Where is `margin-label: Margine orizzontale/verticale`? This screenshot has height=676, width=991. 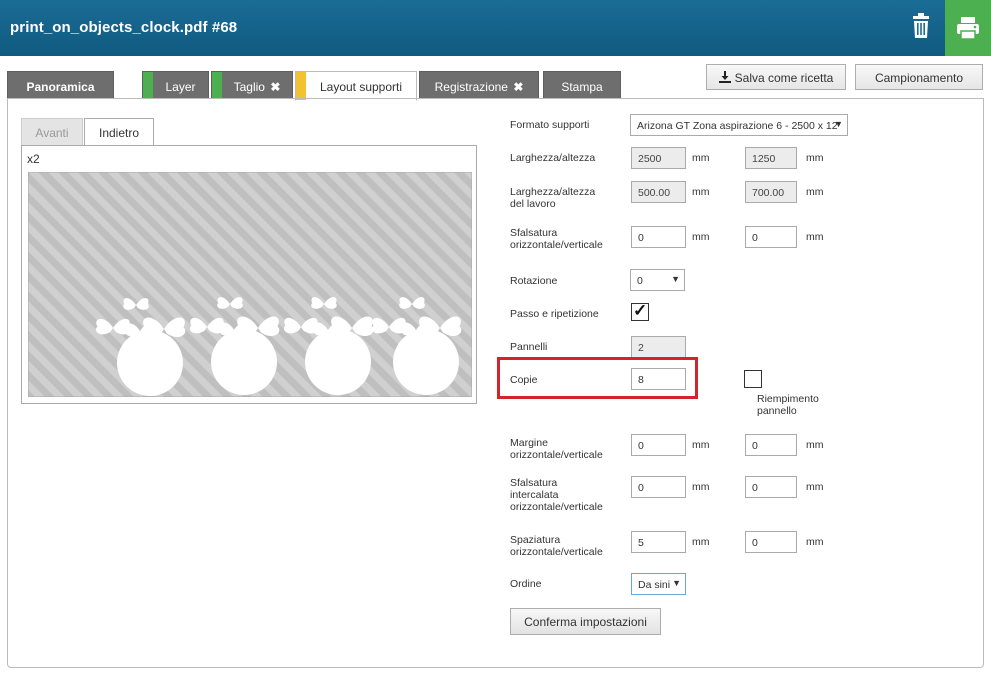 margin-label: Margine orizzontale/verticale is located at coordinates (556, 449).